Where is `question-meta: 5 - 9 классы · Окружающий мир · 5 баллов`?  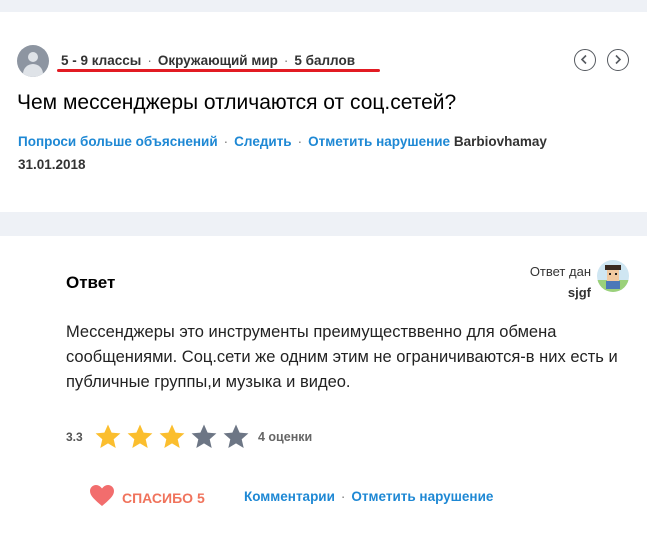 question-meta: 5 - 9 классы · Окружающий мир · 5 баллов is located at coordinates (208, 60).